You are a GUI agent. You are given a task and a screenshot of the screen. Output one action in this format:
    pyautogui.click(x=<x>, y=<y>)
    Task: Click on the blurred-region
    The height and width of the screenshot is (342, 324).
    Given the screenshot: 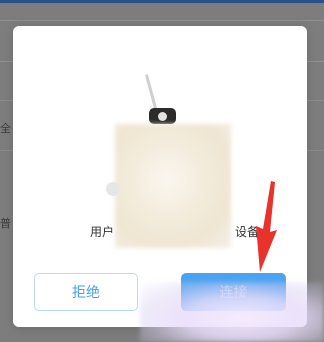 What is the action you would take?
    pyautogui.click(x=173, y=186)
    